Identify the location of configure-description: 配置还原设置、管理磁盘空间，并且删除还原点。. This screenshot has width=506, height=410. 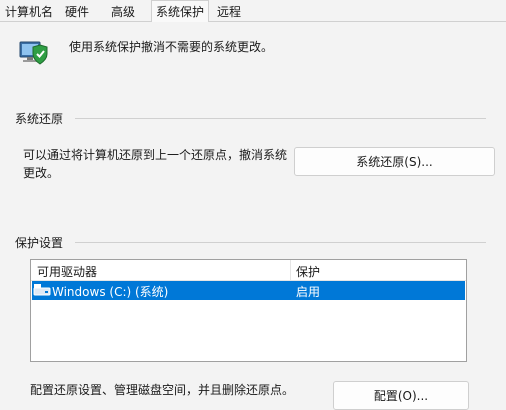
(162, 390).